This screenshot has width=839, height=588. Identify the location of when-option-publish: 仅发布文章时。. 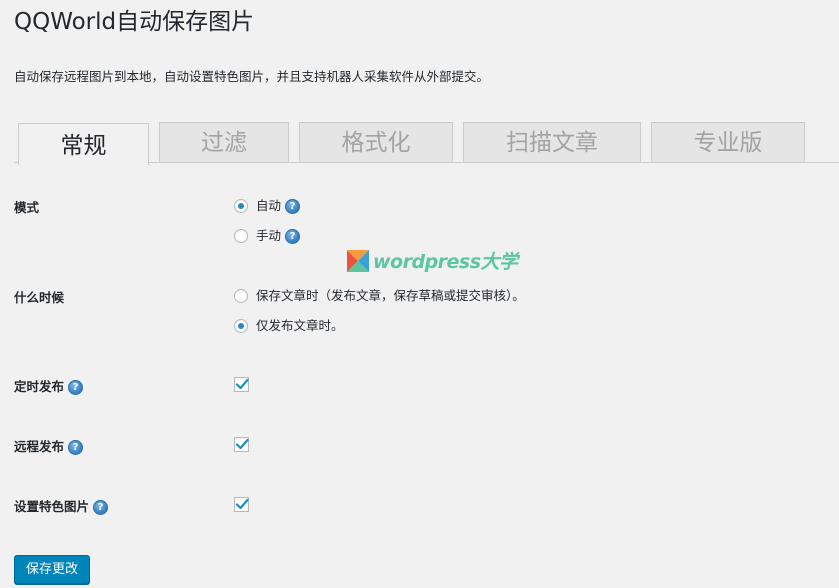
(289, 326).